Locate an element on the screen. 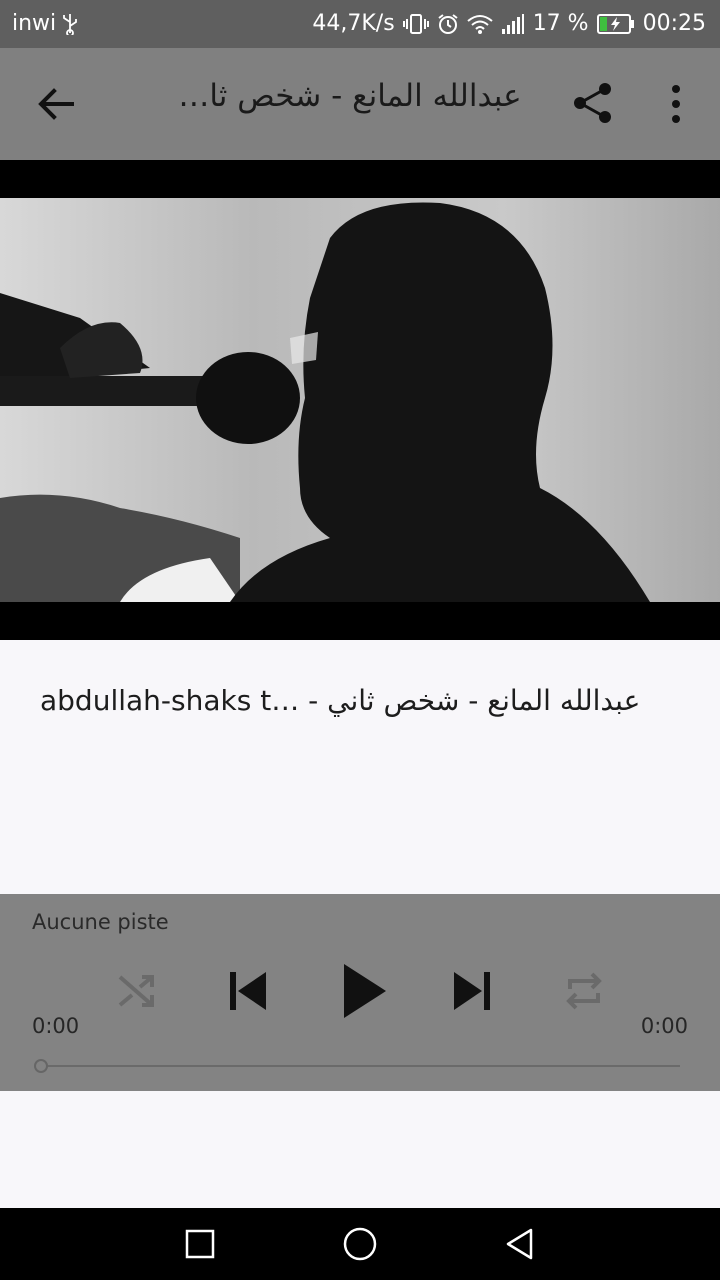  usb-icon is located at coordinates (70, 24).